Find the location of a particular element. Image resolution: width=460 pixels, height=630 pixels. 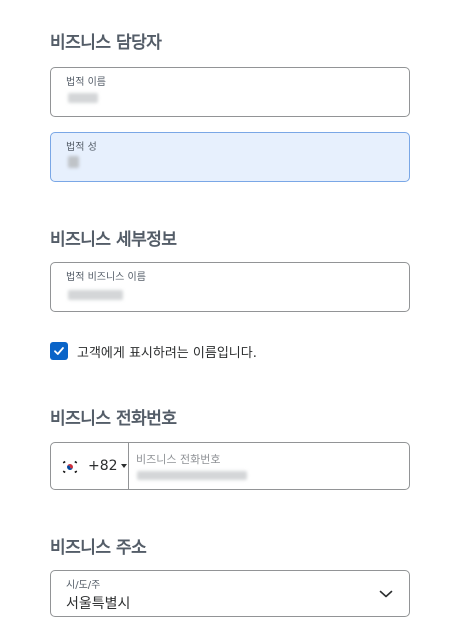

legal-first-name-field: 법적 이름 is located at coordinates (230, 92).